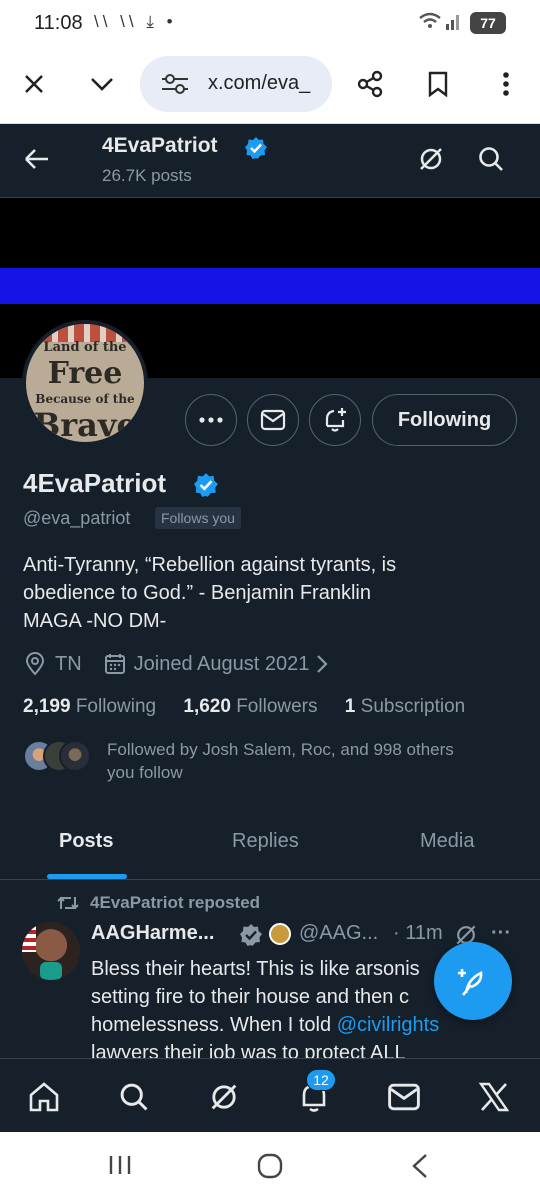 The height and width of the screenshot is (1200, 540). Describe the element at coordinates (51, 971) in the screenshot. I see `avatar-scarf` at that location.